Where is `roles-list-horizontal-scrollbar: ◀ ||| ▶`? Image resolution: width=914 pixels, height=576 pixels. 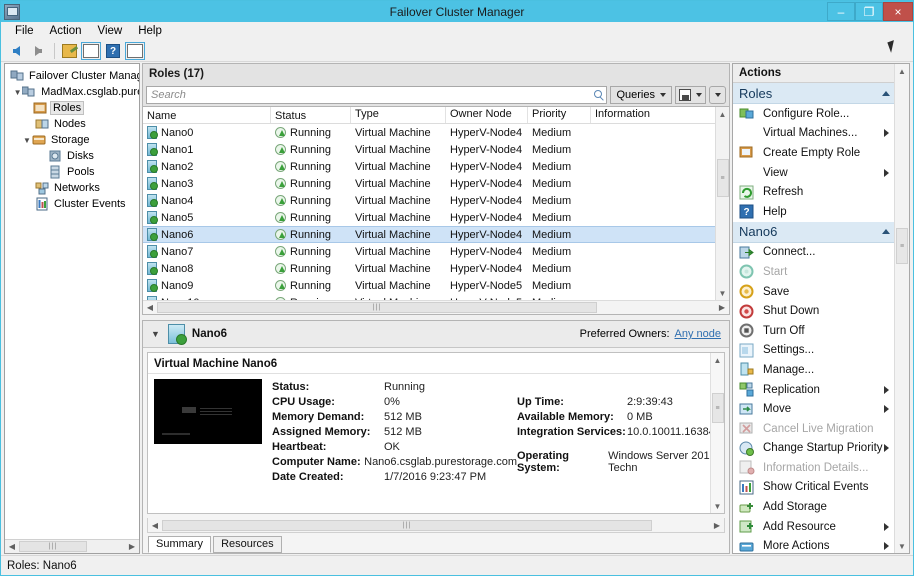
roles-list-horizontal-scrollbar: ◀ ||| ▶ is located at coordinates (436, 307).